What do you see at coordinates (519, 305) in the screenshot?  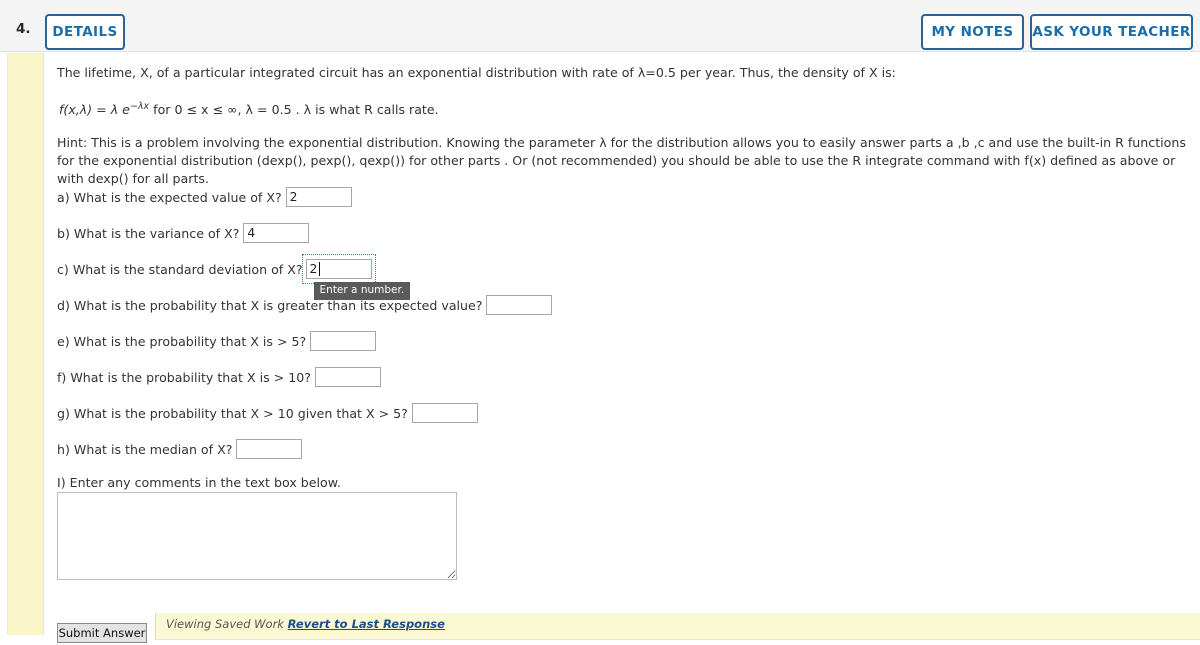 I see `answer-input-d` at bounding box center [519, 305].